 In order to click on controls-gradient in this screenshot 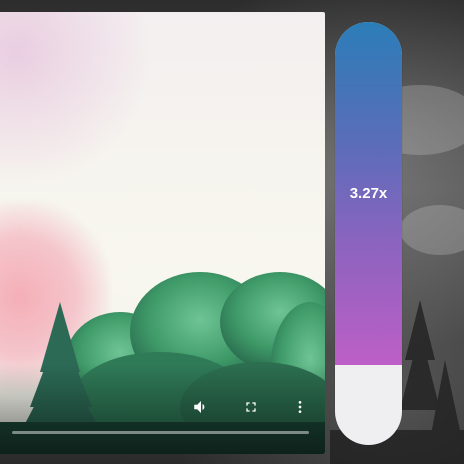, I will do `click(162, 409)`.